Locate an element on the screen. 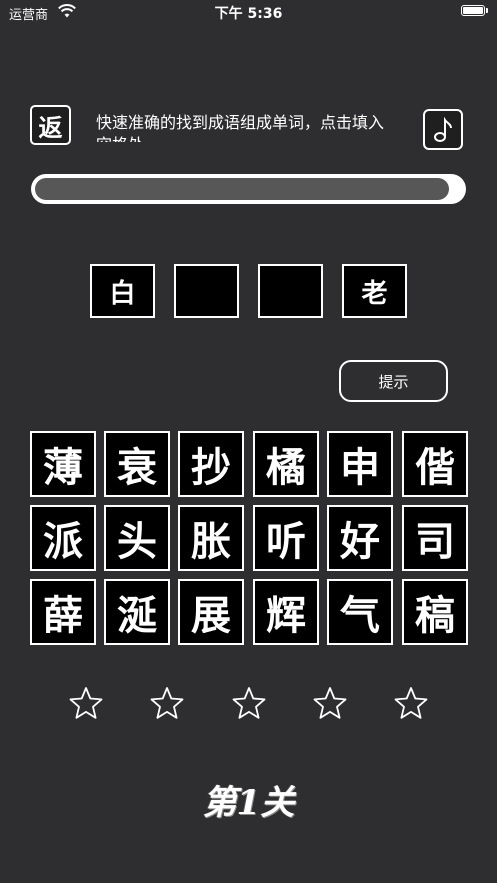  back-button: 返 is located at coordinates (50, 125).